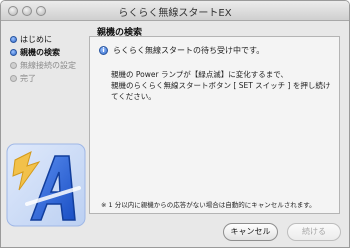 Image resolution: width=350 pixels, height=248 pixels. Describe the element at coordinates (48, 65) in the screenshot. I see `step-label: 無線接続の設定` at that location.